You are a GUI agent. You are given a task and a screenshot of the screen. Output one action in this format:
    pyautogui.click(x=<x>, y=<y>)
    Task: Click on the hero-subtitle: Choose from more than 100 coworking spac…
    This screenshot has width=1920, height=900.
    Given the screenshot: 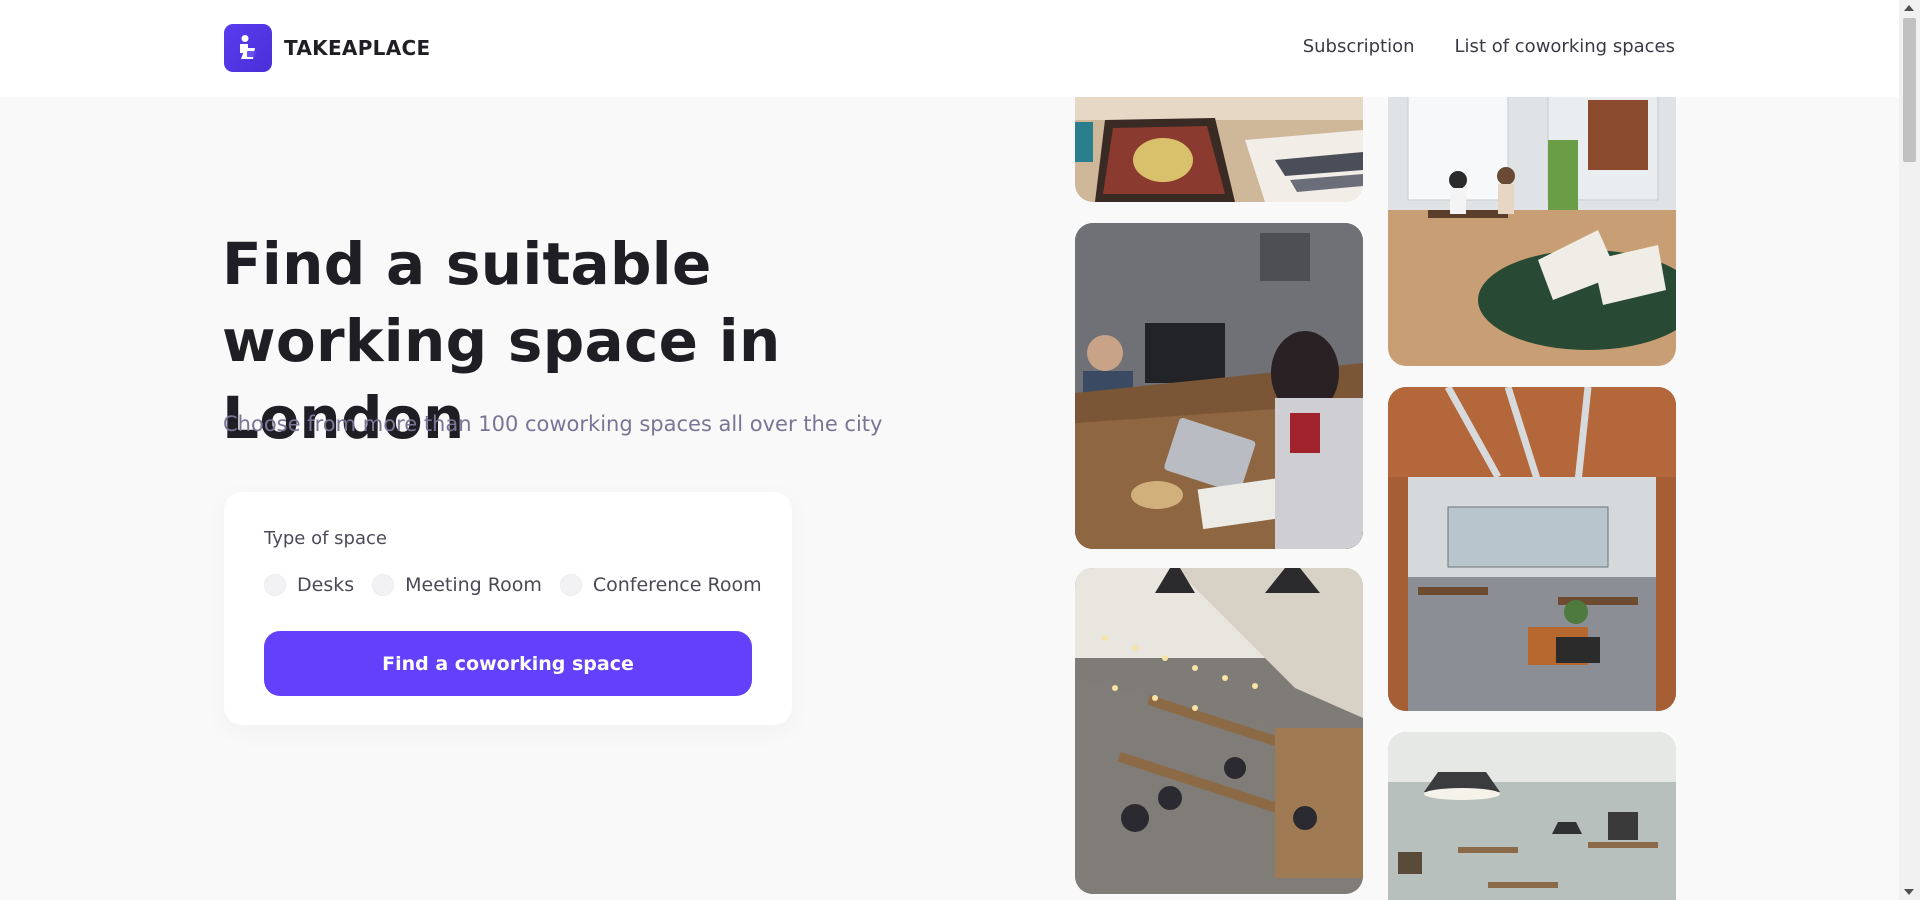 What is the action you would take?
    pyautogui.click(x=553, y=424)
    